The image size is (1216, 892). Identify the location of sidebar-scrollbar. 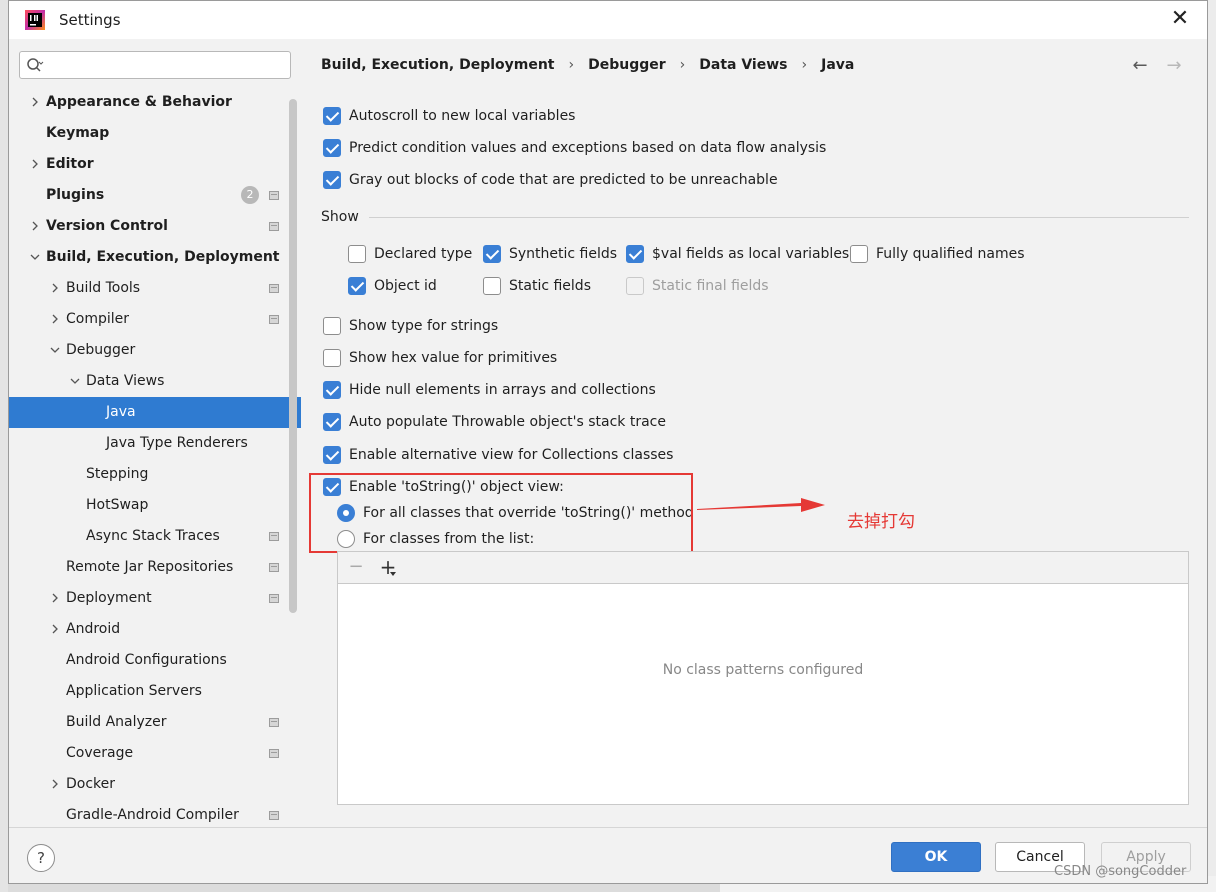
(293, 356).